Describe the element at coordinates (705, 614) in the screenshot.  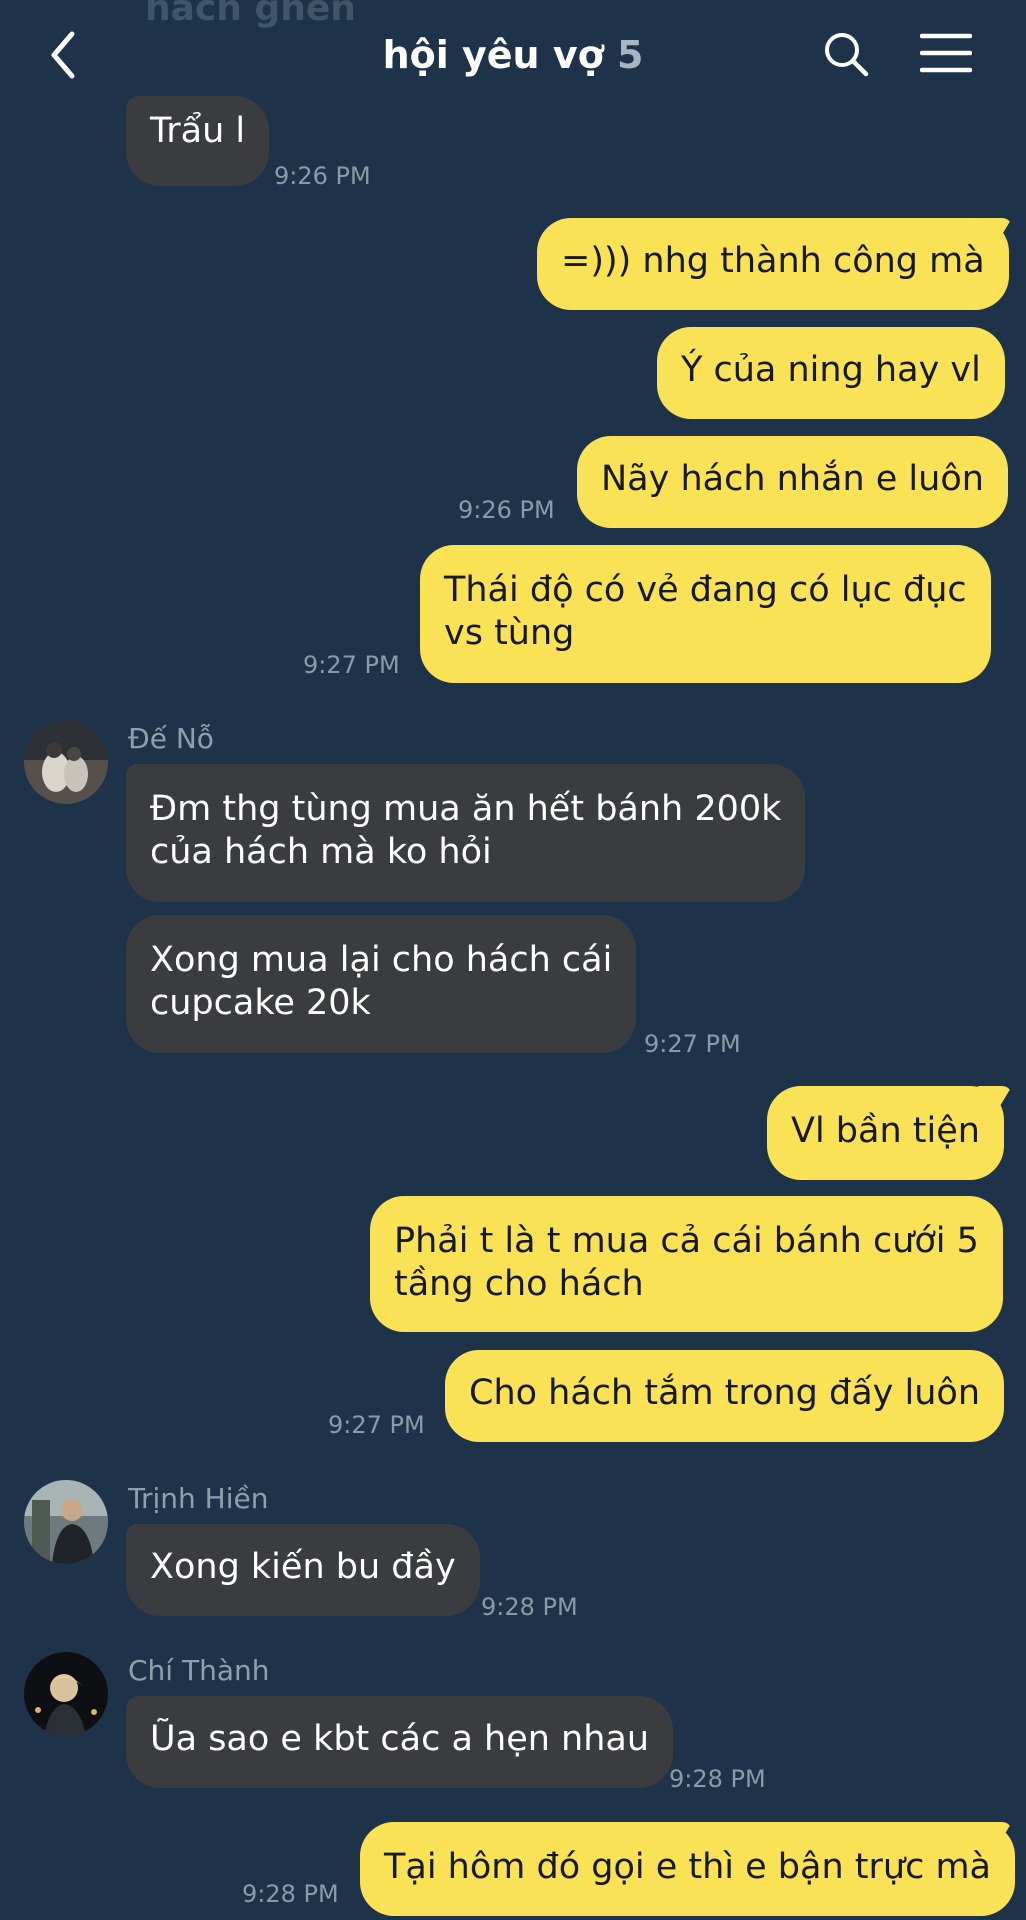
I see `message-bubble-outgoing: Thái độ có vẻ đang có lục đục vs tùng` at that location.